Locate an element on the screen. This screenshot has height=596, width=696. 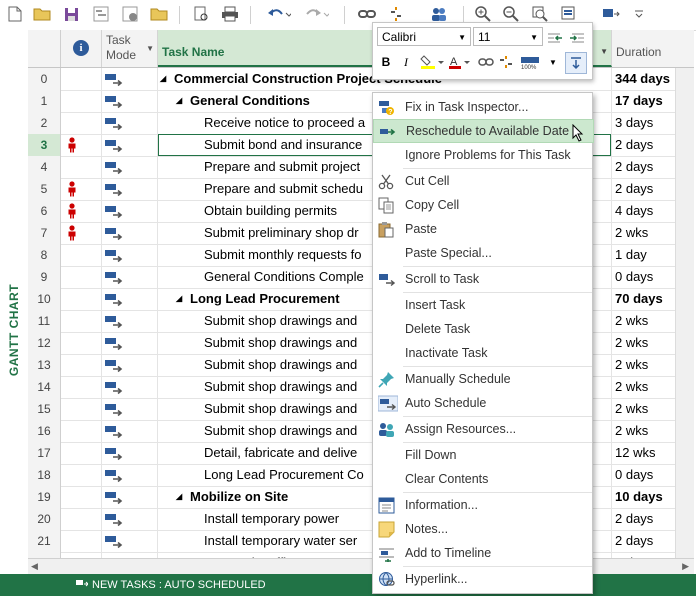
table-row: 2 Receive notice to proceed a3 days is located at coordinates (361, 123).